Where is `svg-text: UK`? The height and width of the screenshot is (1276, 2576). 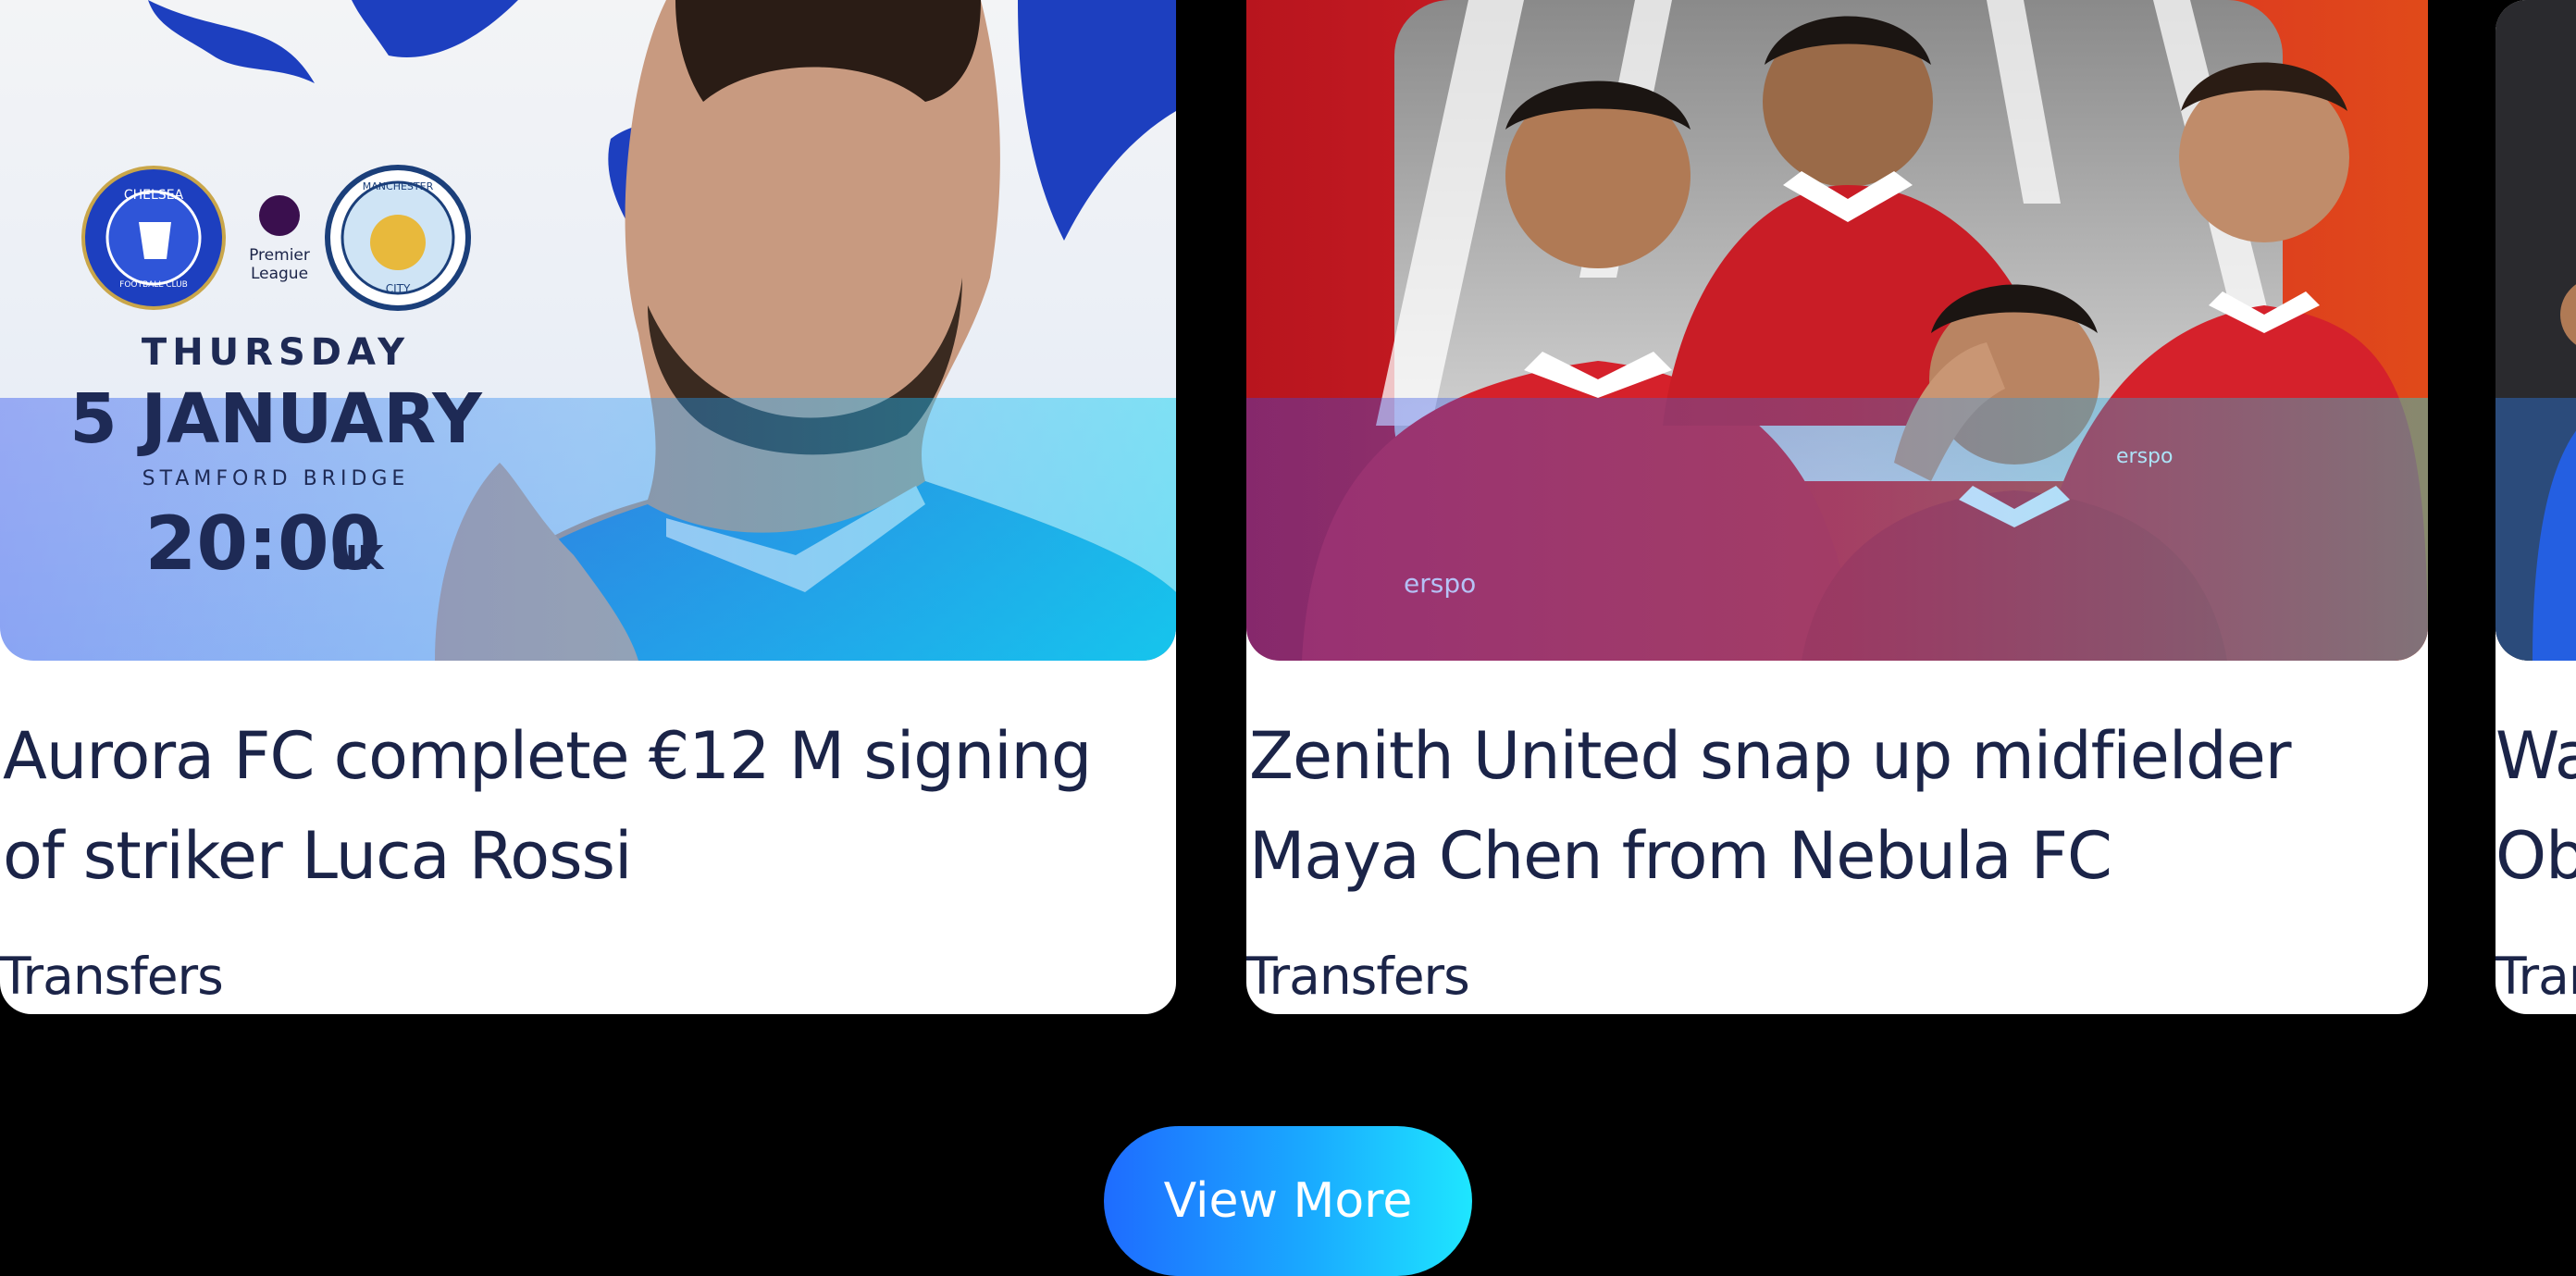
svg-text: UK is located at coordinates (357, 558).